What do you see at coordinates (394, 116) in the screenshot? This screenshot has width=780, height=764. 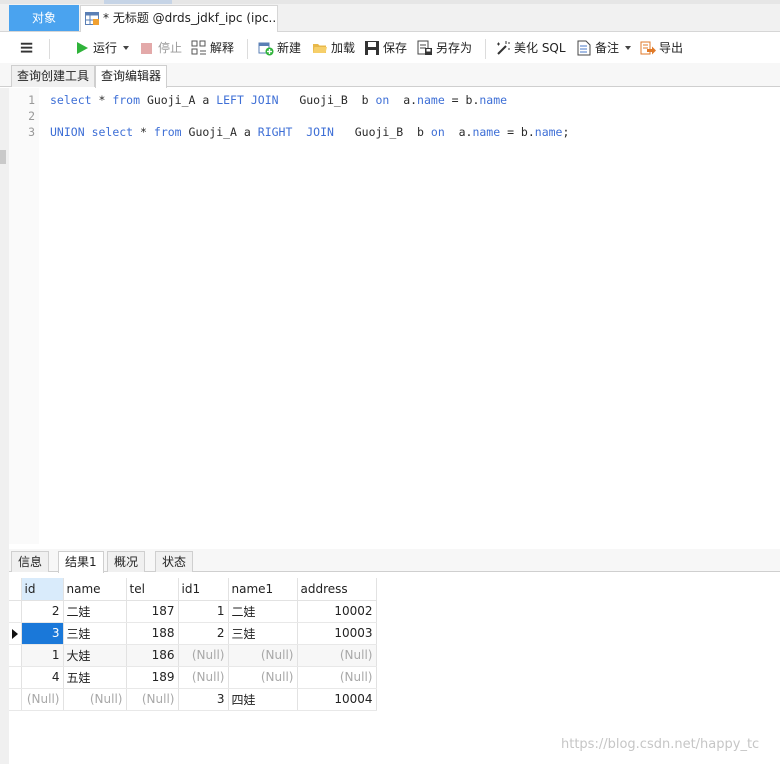 I see `code-line: 2` at bounding box center [394, 116].